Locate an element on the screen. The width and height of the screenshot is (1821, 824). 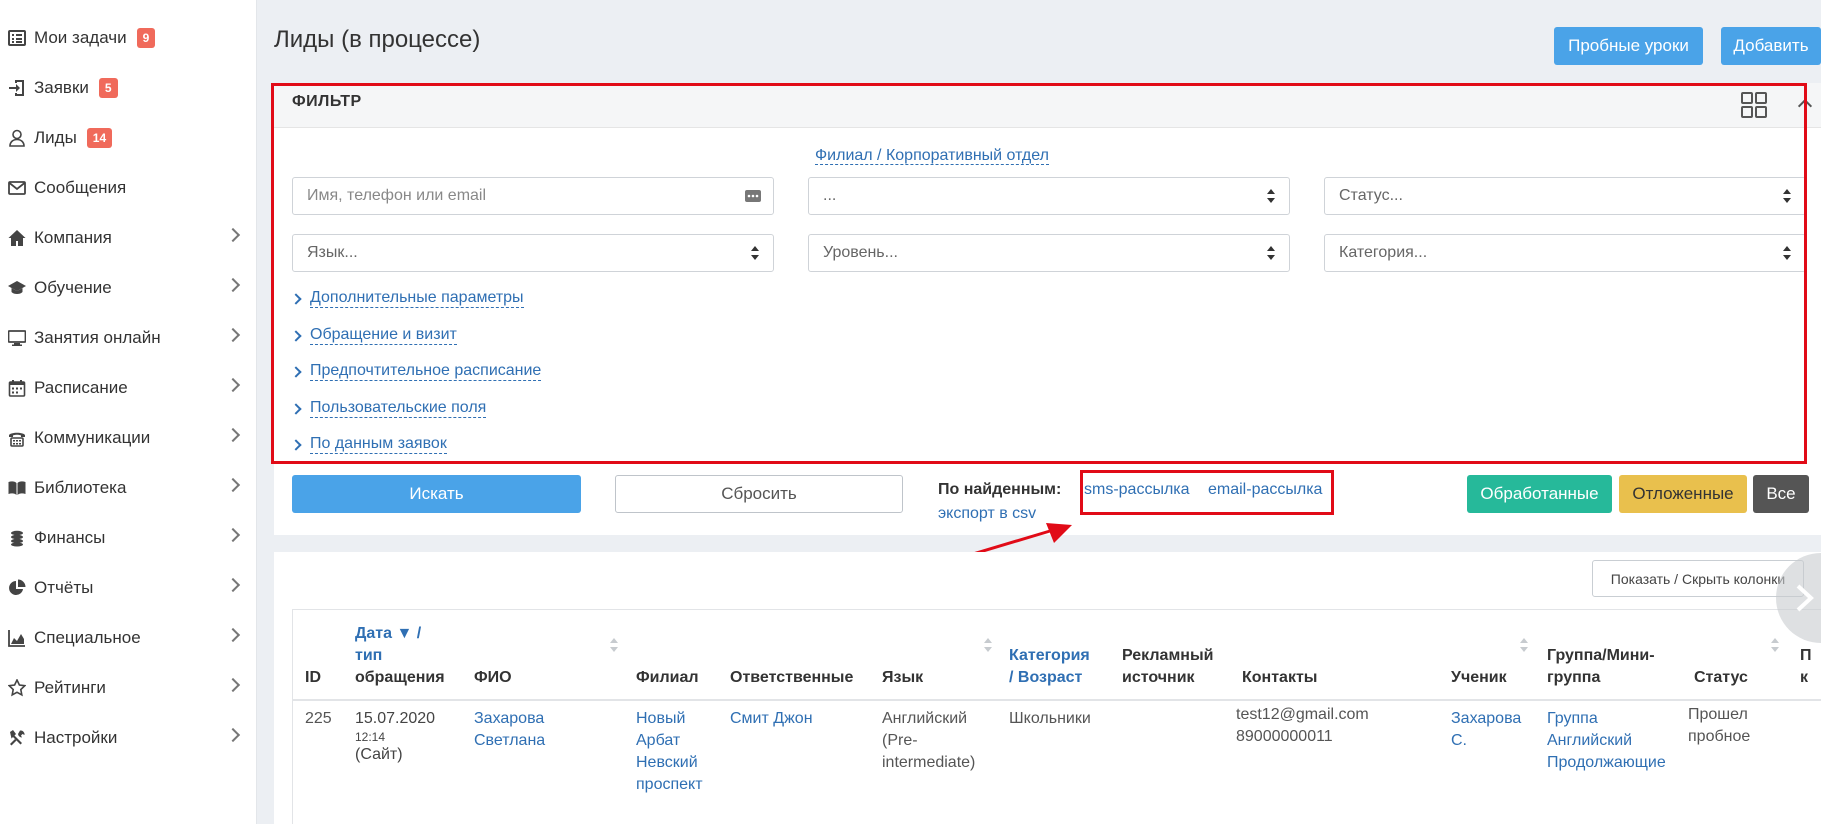
sidebar-item-label: Лиды is located at coordinates (55, 137).